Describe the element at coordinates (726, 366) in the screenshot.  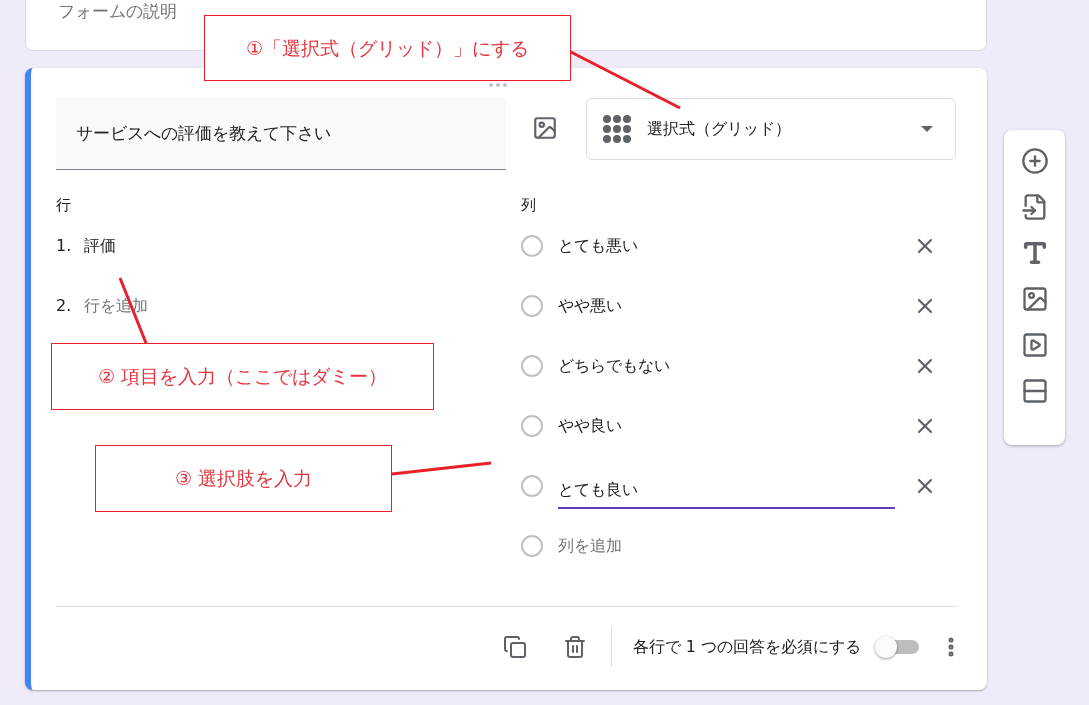
I see `column-field: どちらでもない` at that location.